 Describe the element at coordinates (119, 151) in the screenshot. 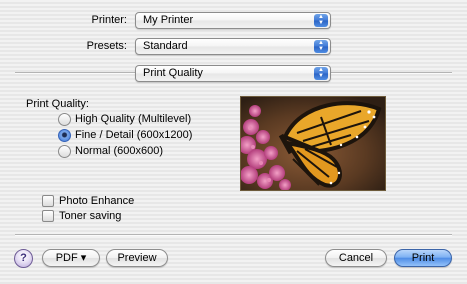

I see `radio-label: Normal (600x600)` at that location.